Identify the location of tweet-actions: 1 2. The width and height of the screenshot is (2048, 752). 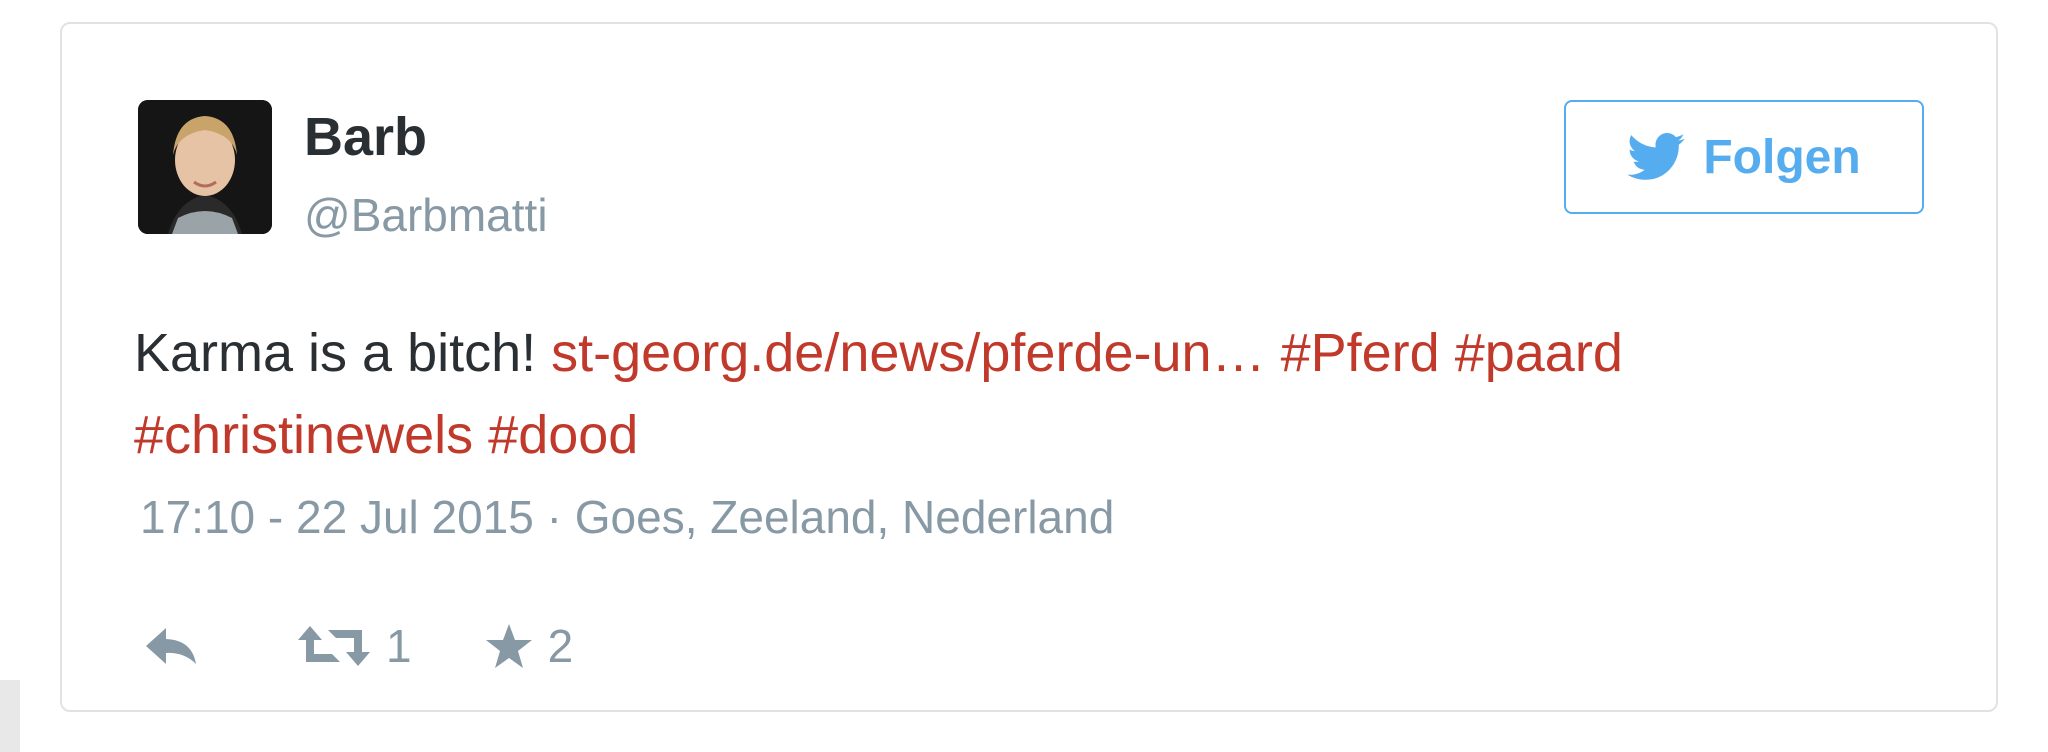
(357, 646).